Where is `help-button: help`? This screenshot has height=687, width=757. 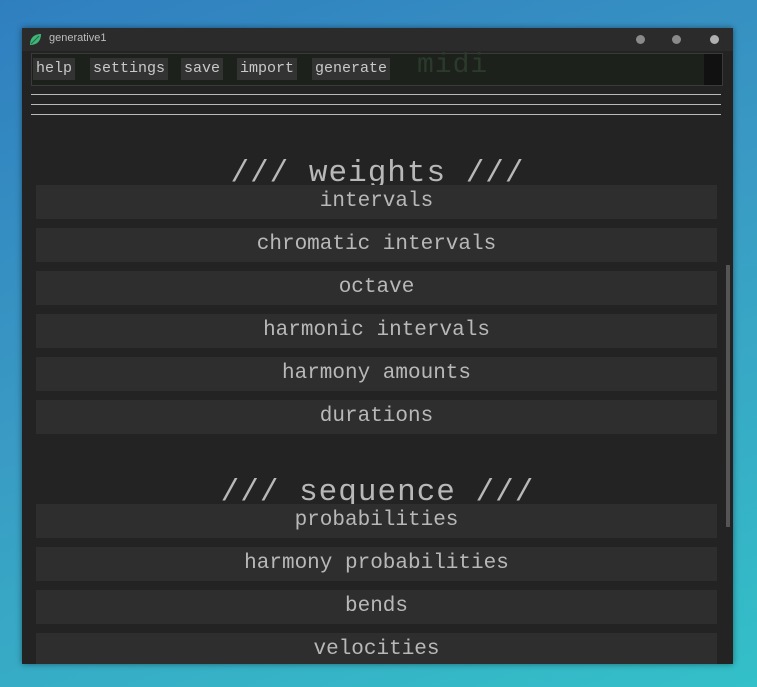
help-button: help is located at coordinates (54, 69).